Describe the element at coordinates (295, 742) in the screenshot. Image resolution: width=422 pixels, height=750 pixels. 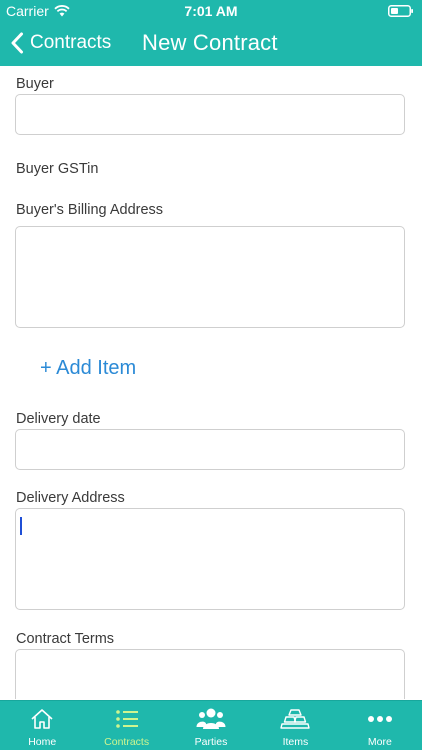
I see `tab-items-label: Items` at that location.